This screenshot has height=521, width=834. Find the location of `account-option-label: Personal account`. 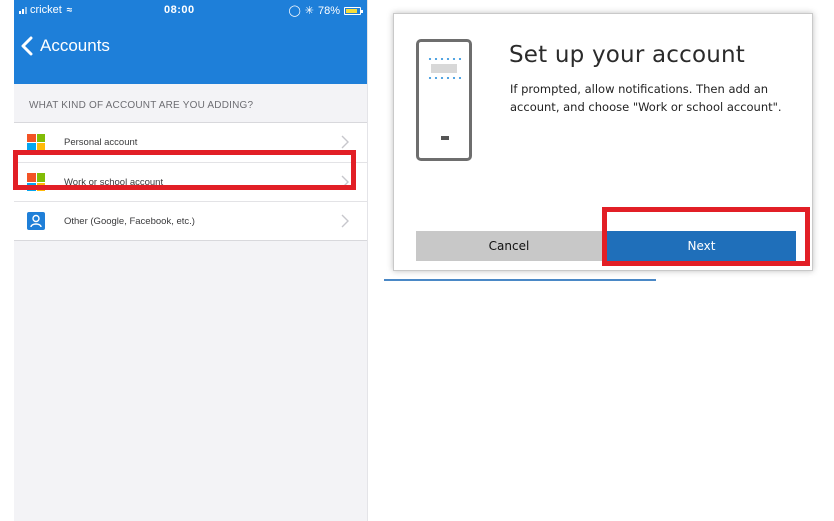

account-option-label: Personal account is located at coordinates (101, 142).